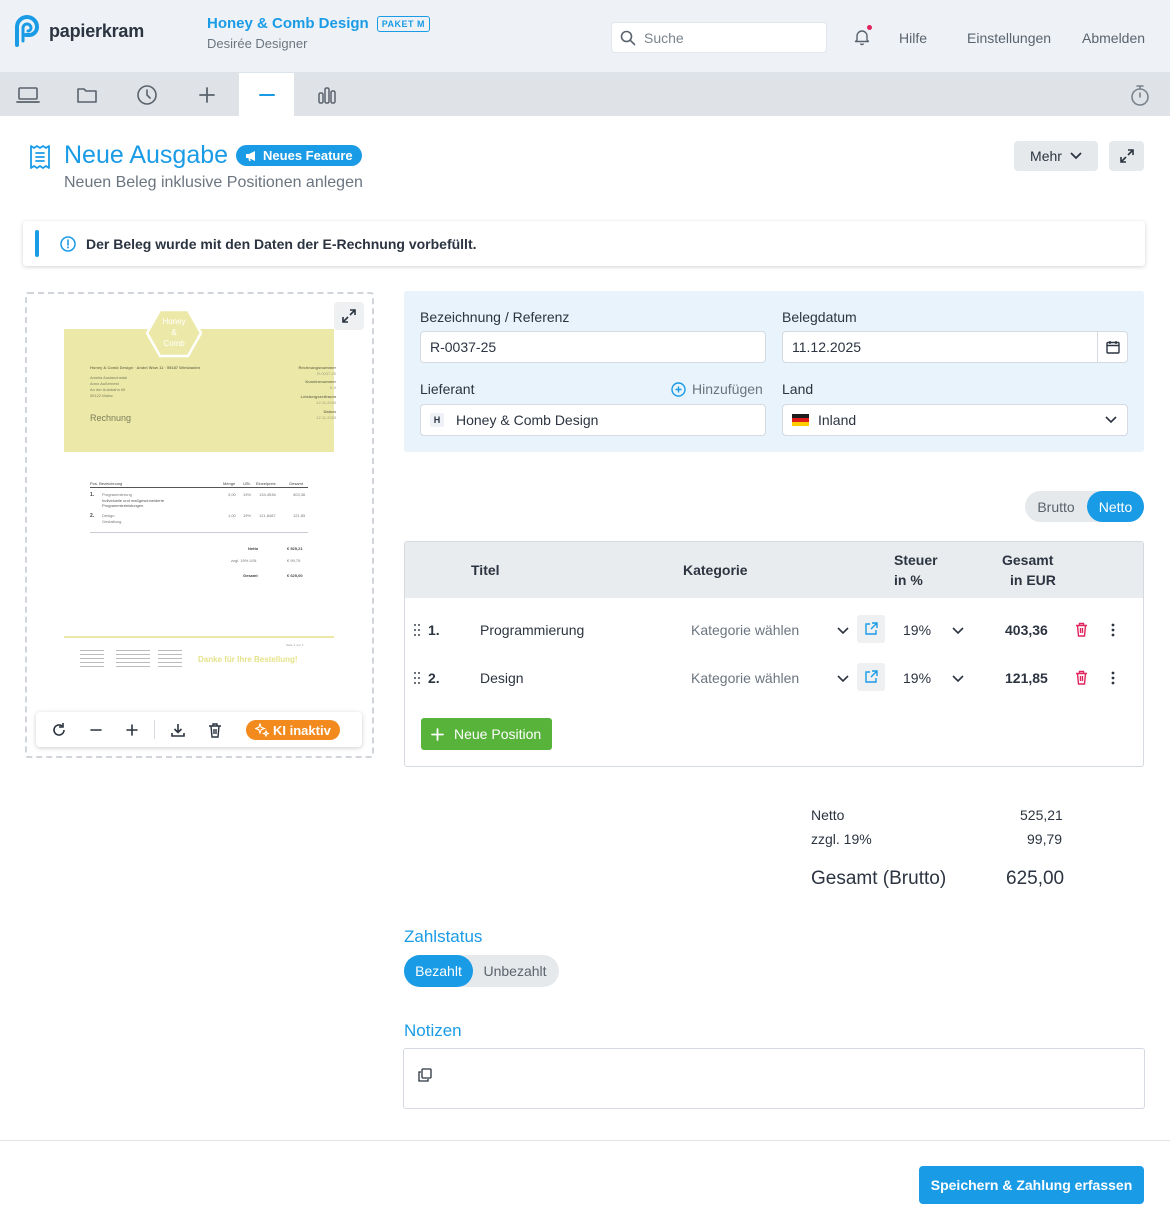 The image size is (1170, 1227). I want to click on rotate-button, so click(59, 730).